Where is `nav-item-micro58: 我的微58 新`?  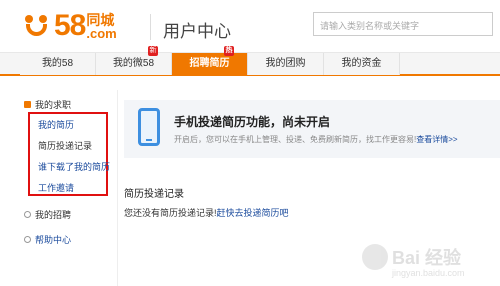
nav-item-micro58: 我的微58 新 is located at coordinates (134, 60).